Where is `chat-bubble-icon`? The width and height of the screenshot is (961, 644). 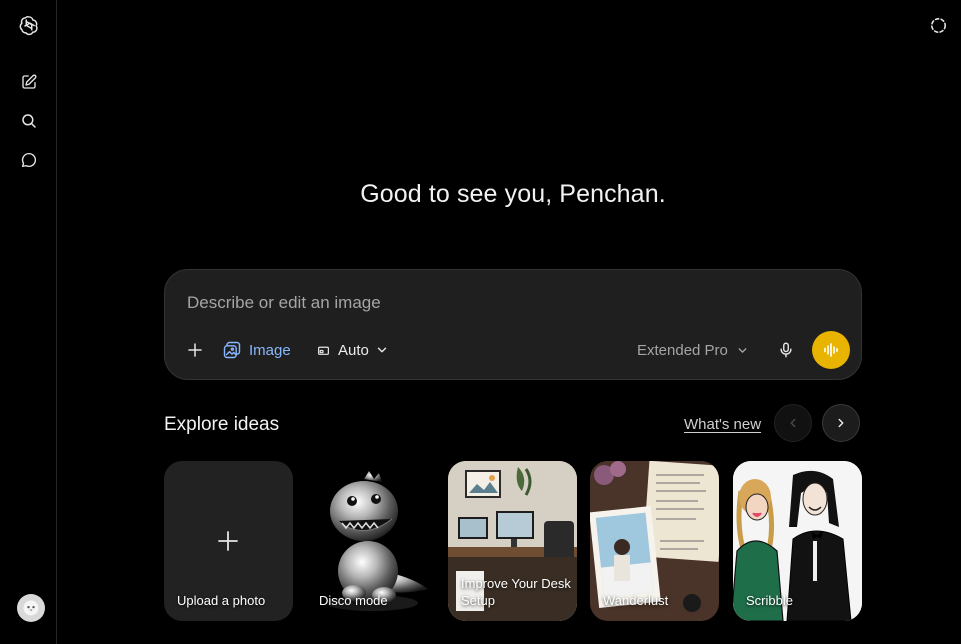 chat-bubble-icon is located at coordinates (29, 160).